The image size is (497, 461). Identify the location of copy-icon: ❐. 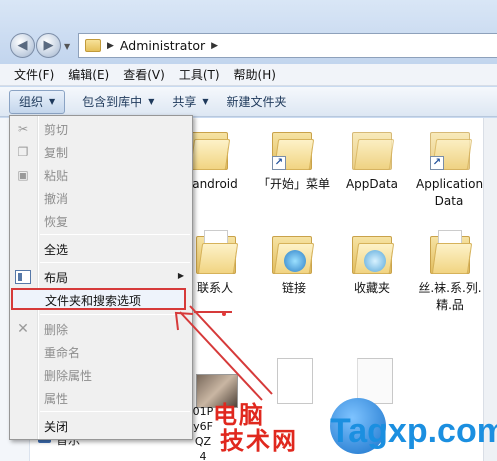
(23, 152).